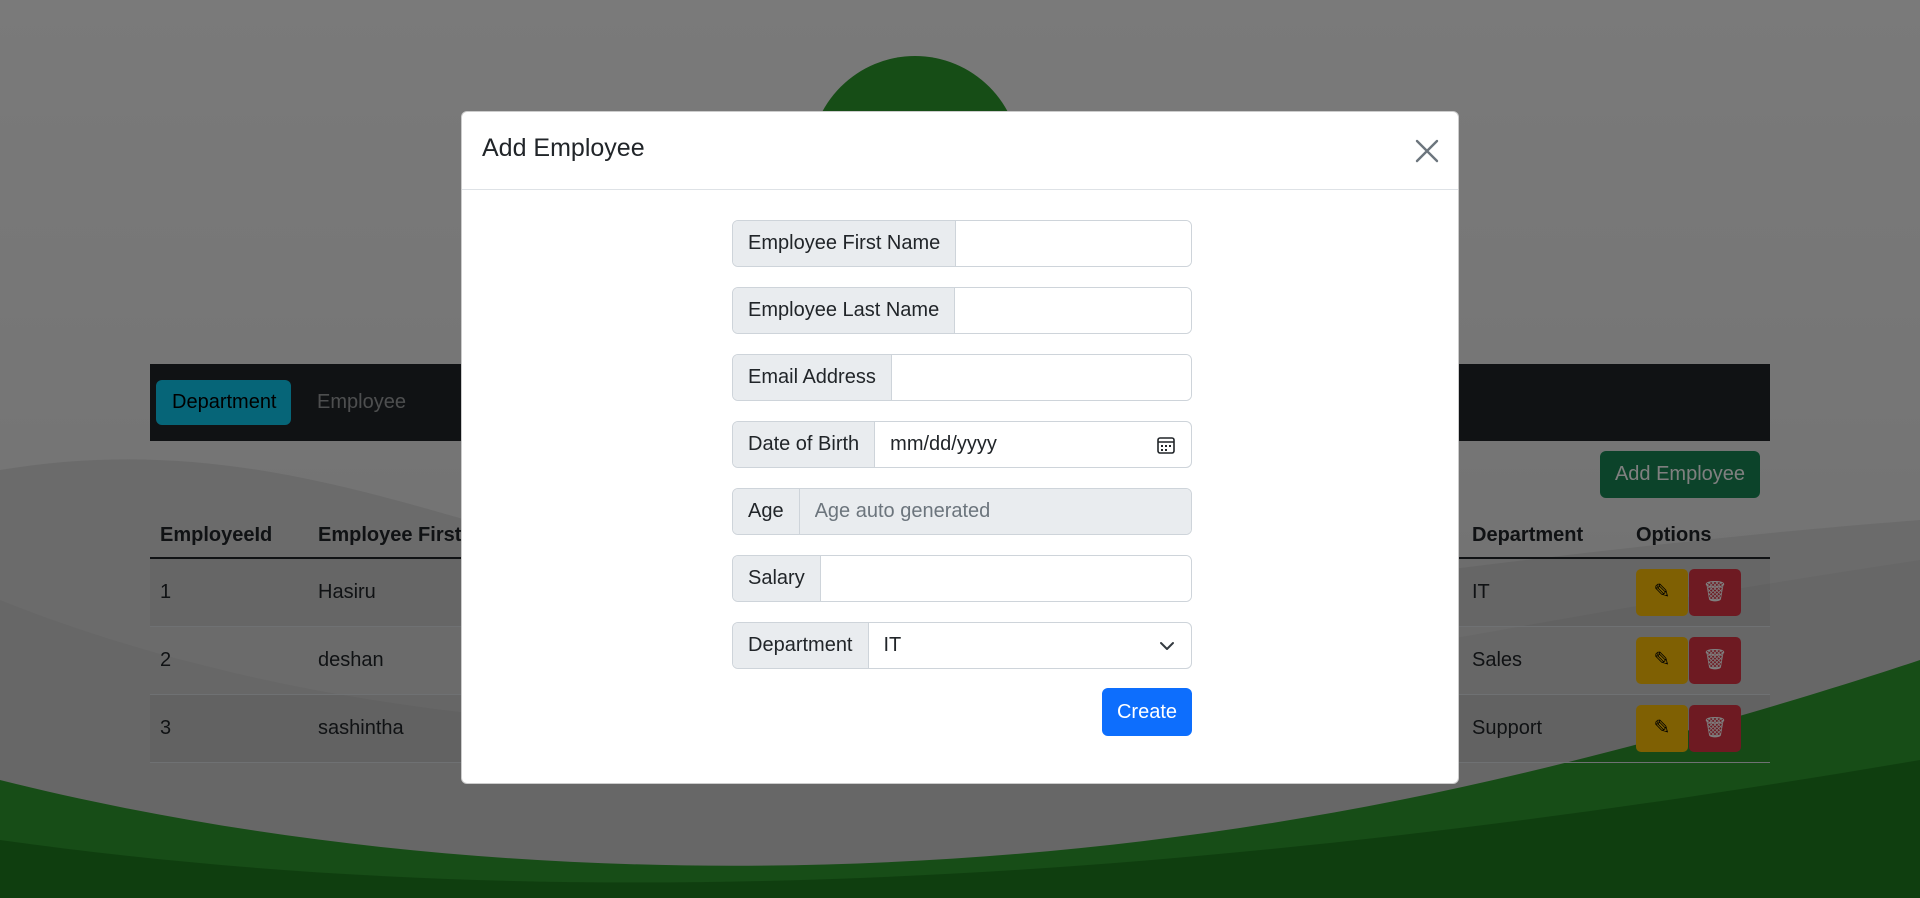 The width and height of the screenshot is (1920, 898). Describe the element at coordinates (563, 148) in the screenshot. I see `modal-title: Add Employee` at that location.